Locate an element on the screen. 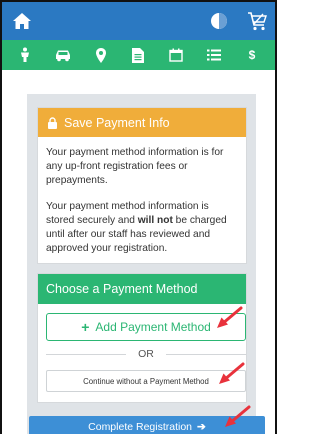  dollar-glyph: $ is located at coordinates (252, 55).